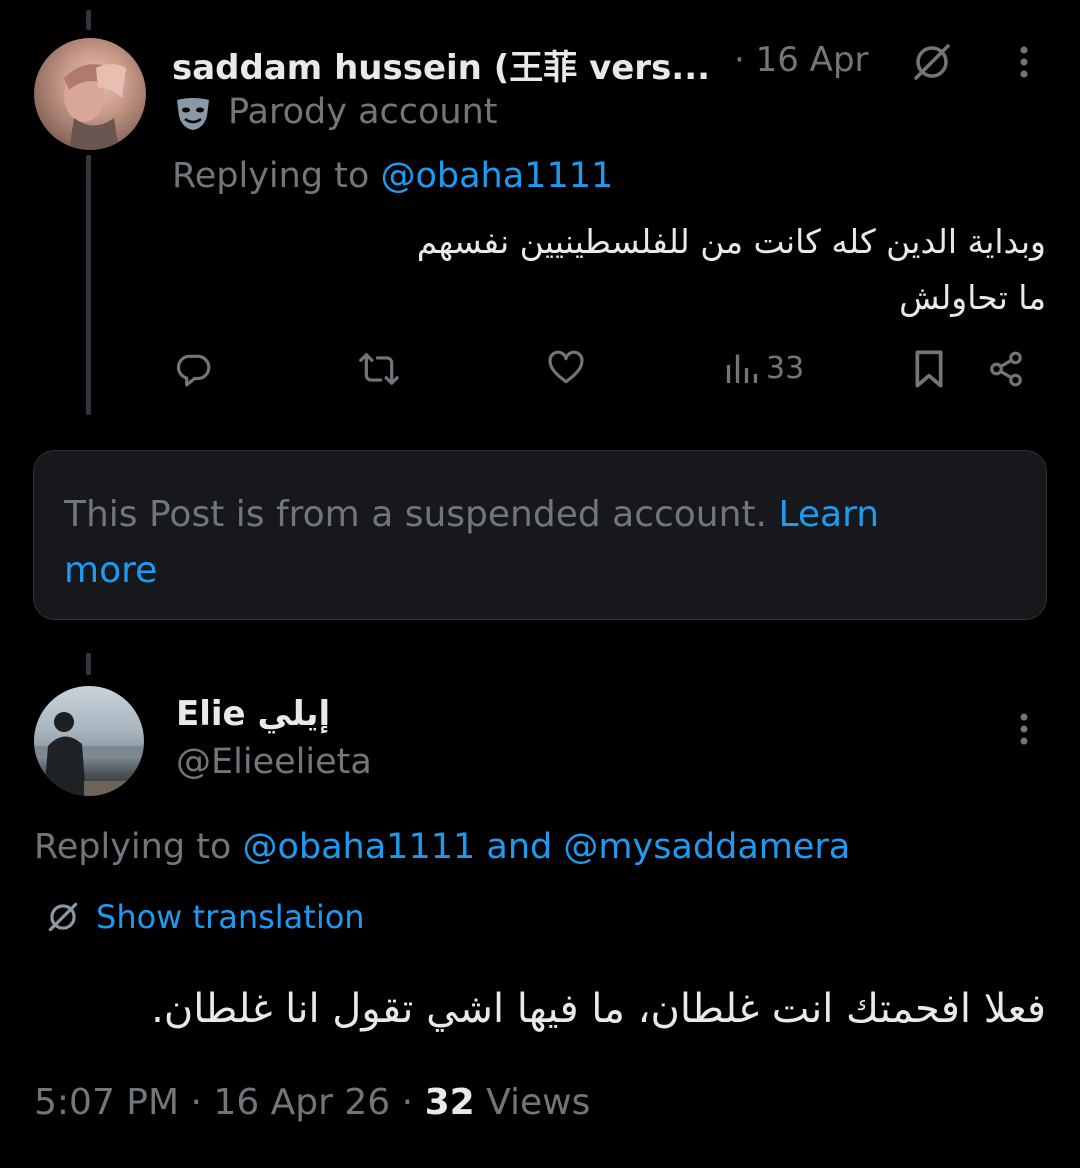  What do you see at coordinates (211, 714) in the screenshot?
I see `display-name-latin: Elie` at bounding box center [211, 714].